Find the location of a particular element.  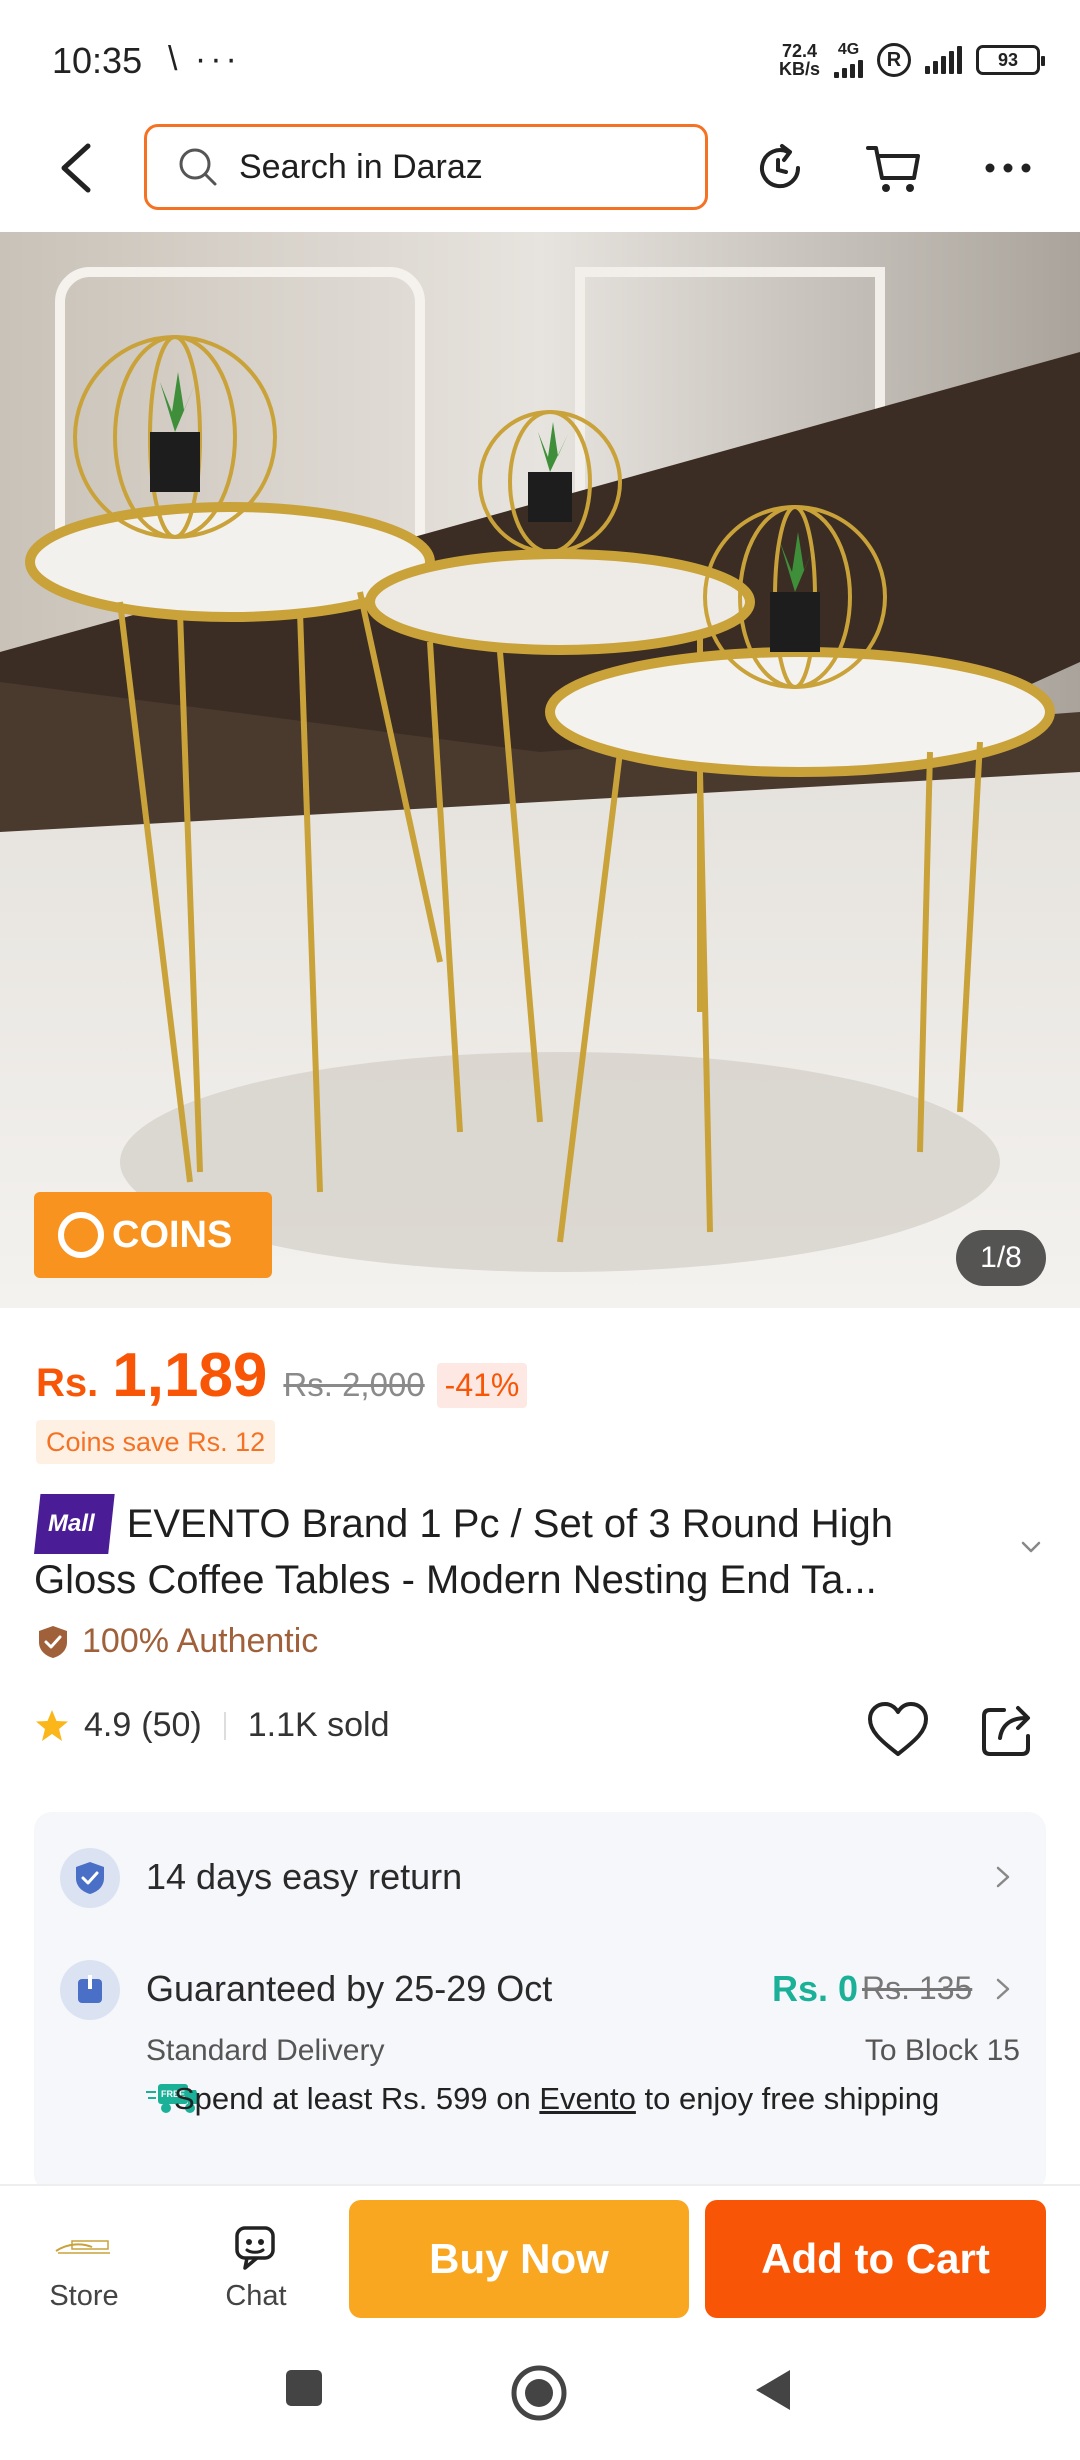

coins-badge: COINS is located at coordinates (153, 1235).